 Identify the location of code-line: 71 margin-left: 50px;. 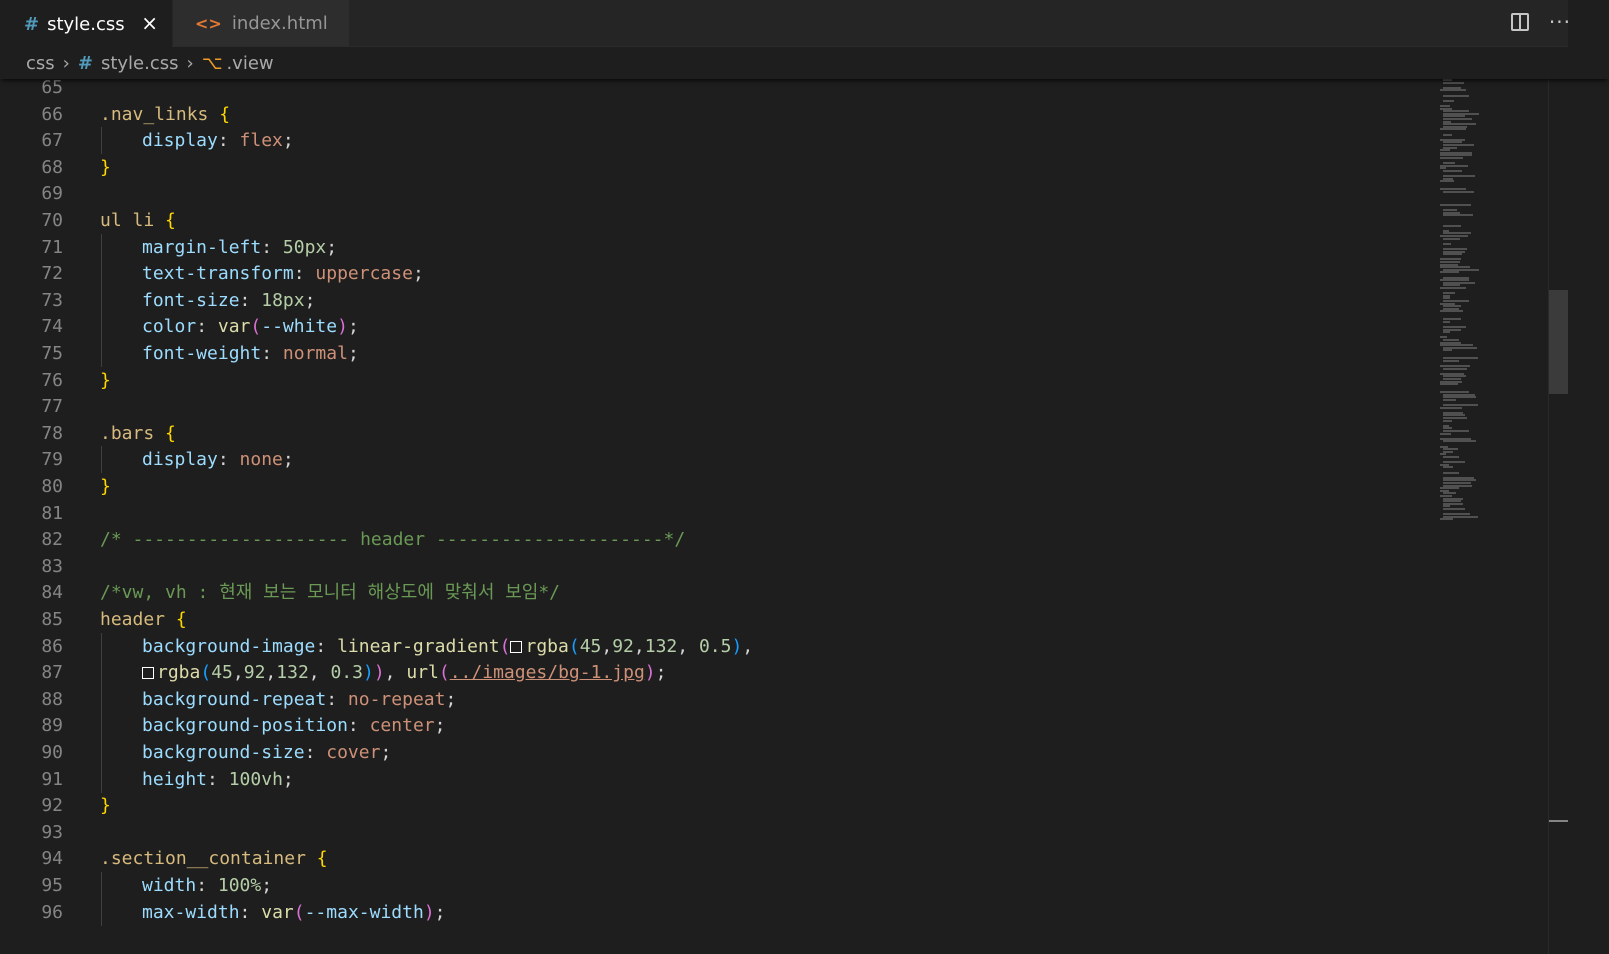
(750, 247).